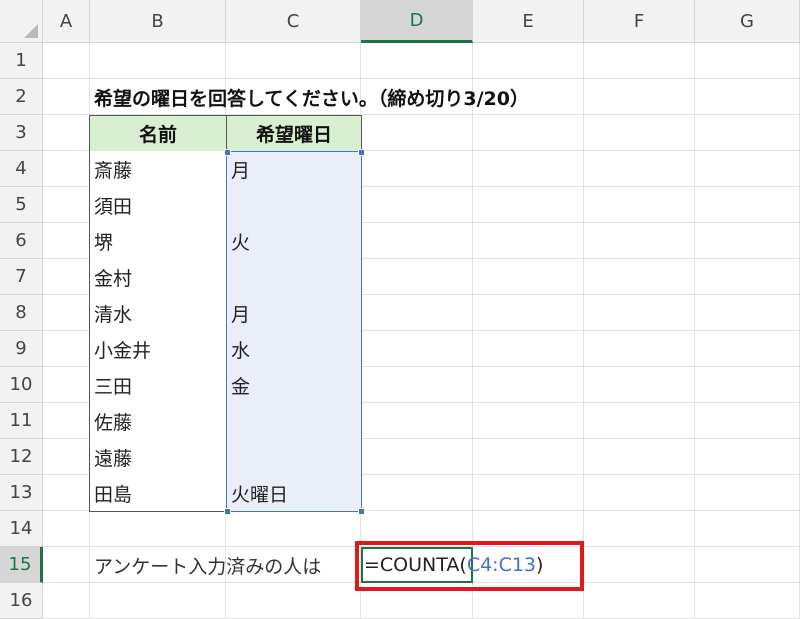  What do you see at coordinates (227, 152) in the screenshot?
I see `range-handle-top-left` at bounding box center [227, 152].